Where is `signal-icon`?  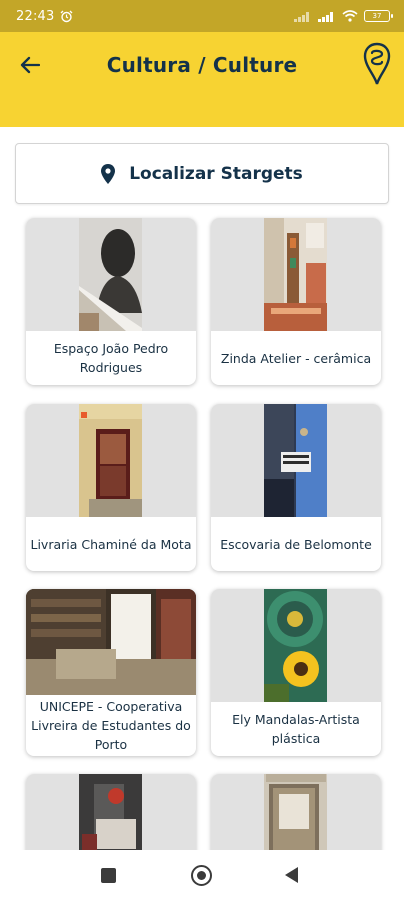
signal-icon is located at coordinates (301, 17).